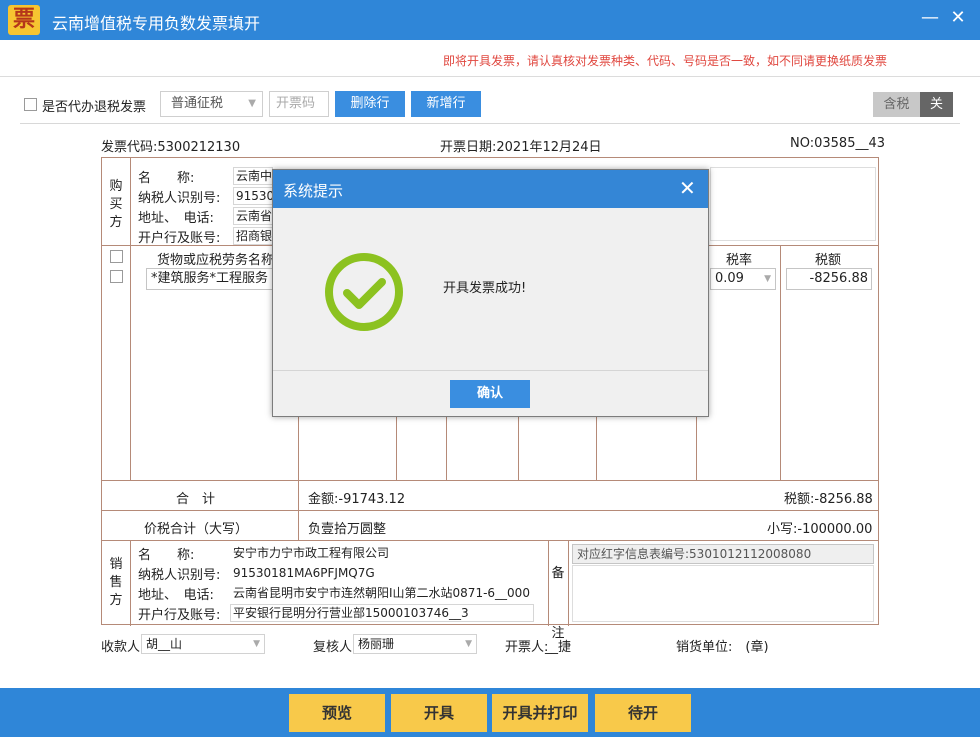 This screenshot has height=737, width=980. What do you see at coordinates (116, 256) in the screenshot?
I see `select-all-checkbox` at bounding box center [116, 256].